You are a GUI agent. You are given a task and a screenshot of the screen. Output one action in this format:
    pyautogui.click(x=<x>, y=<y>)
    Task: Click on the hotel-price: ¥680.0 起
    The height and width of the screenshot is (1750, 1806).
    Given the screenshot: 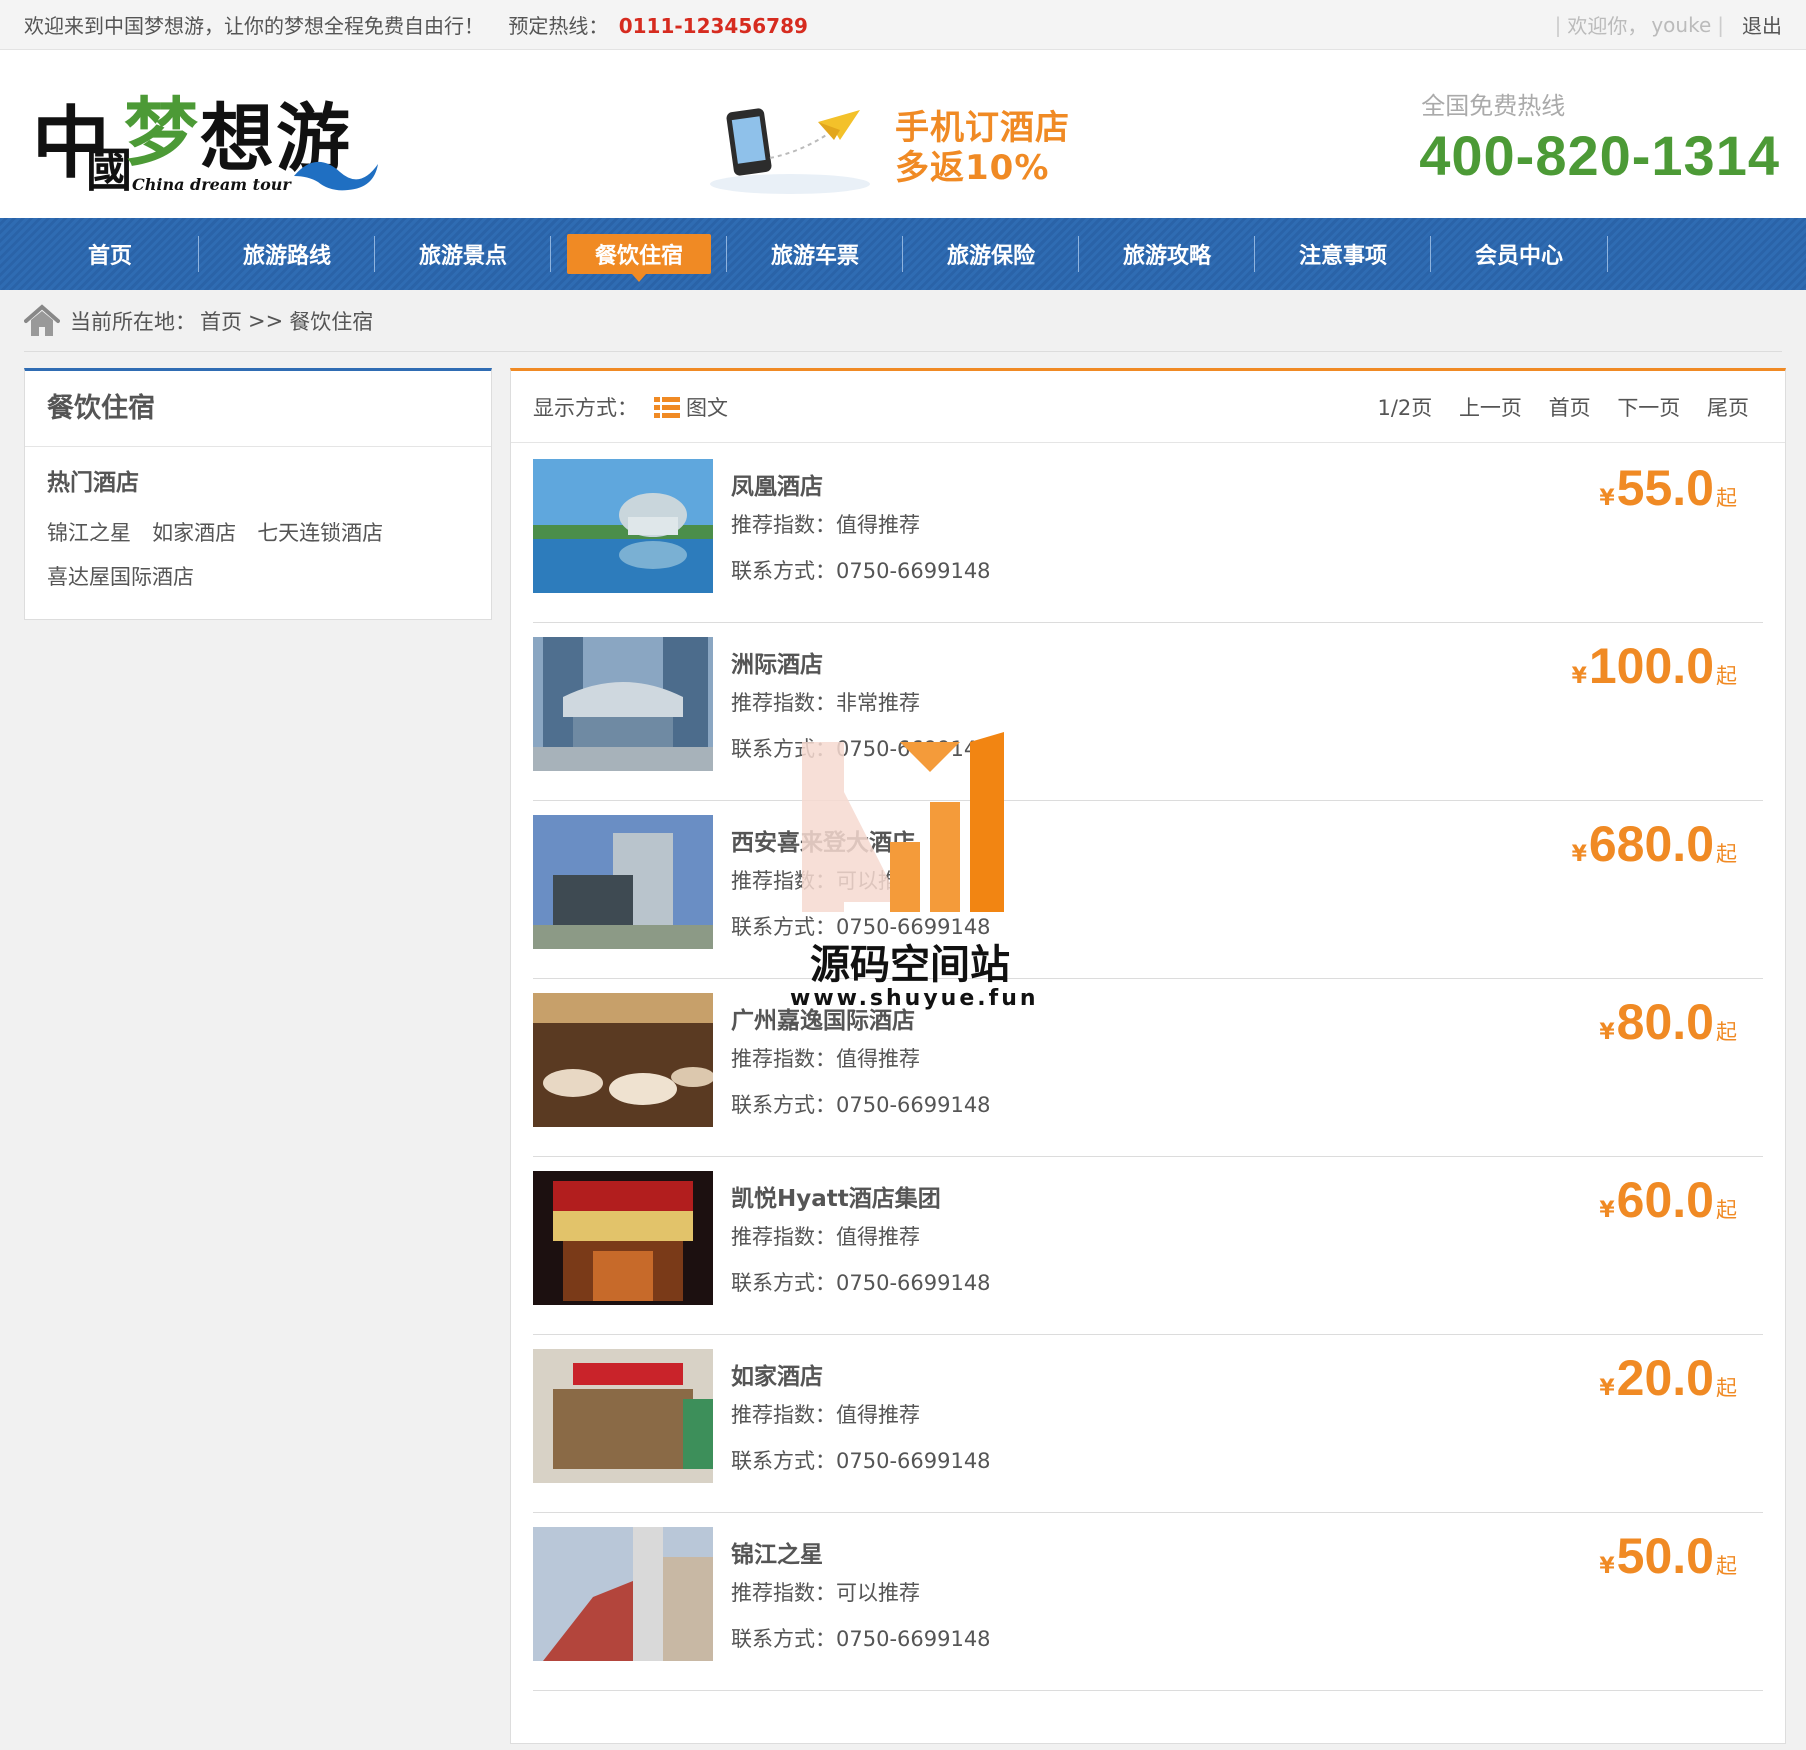 What is the action you would take?
    pyautogui.click(x=1654, y=844)
    